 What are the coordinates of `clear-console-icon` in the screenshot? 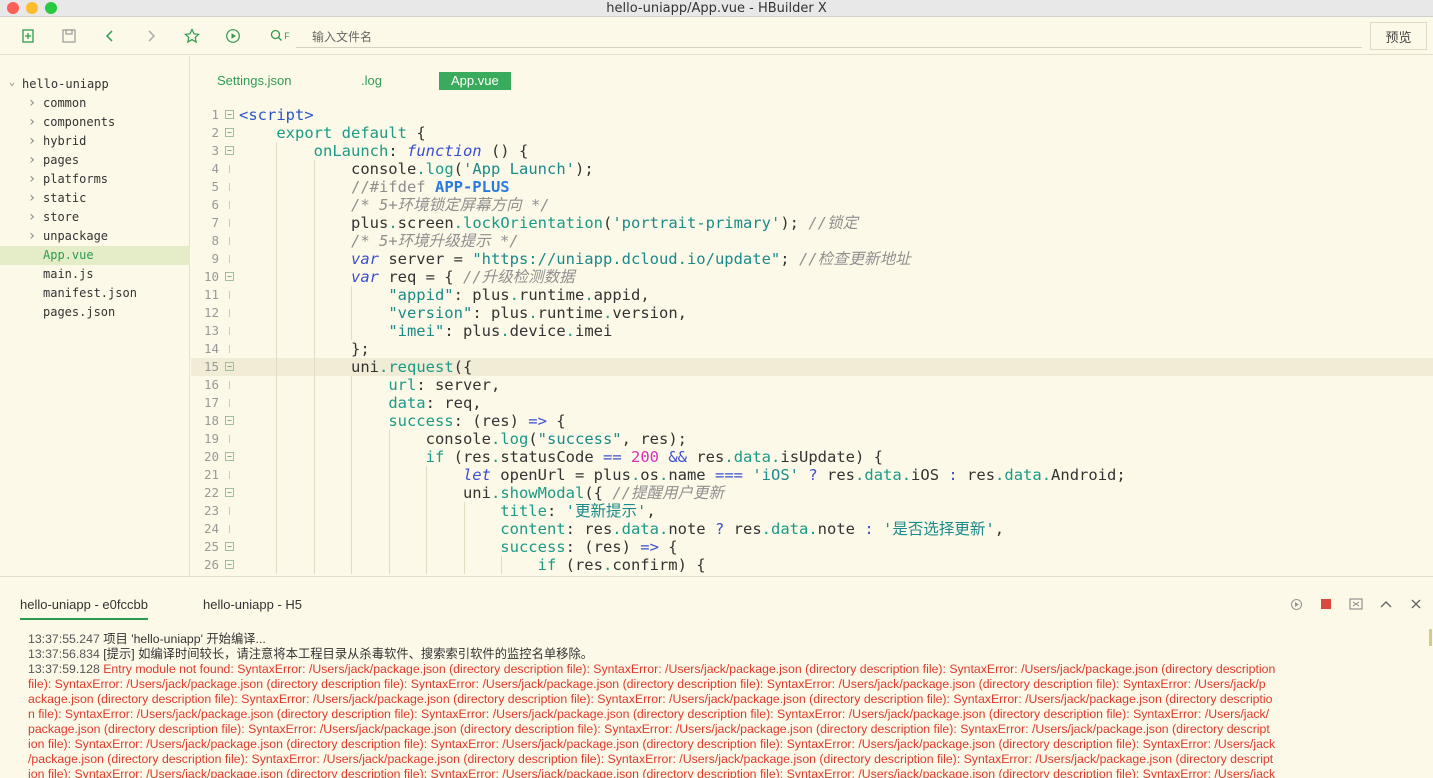 It's located at (1356, 604).